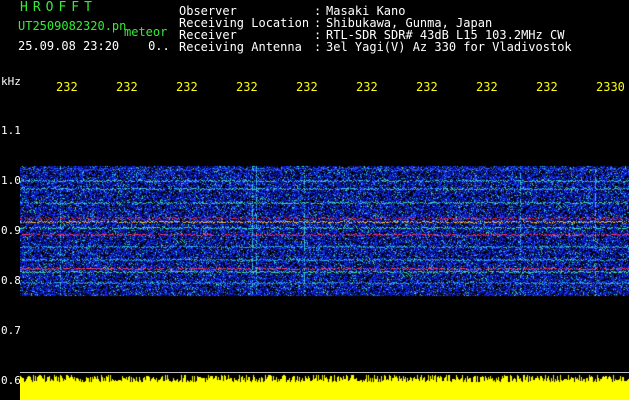 This screenshot has width=629, height=400. I want to click on level-baseline, so click(324, 372).